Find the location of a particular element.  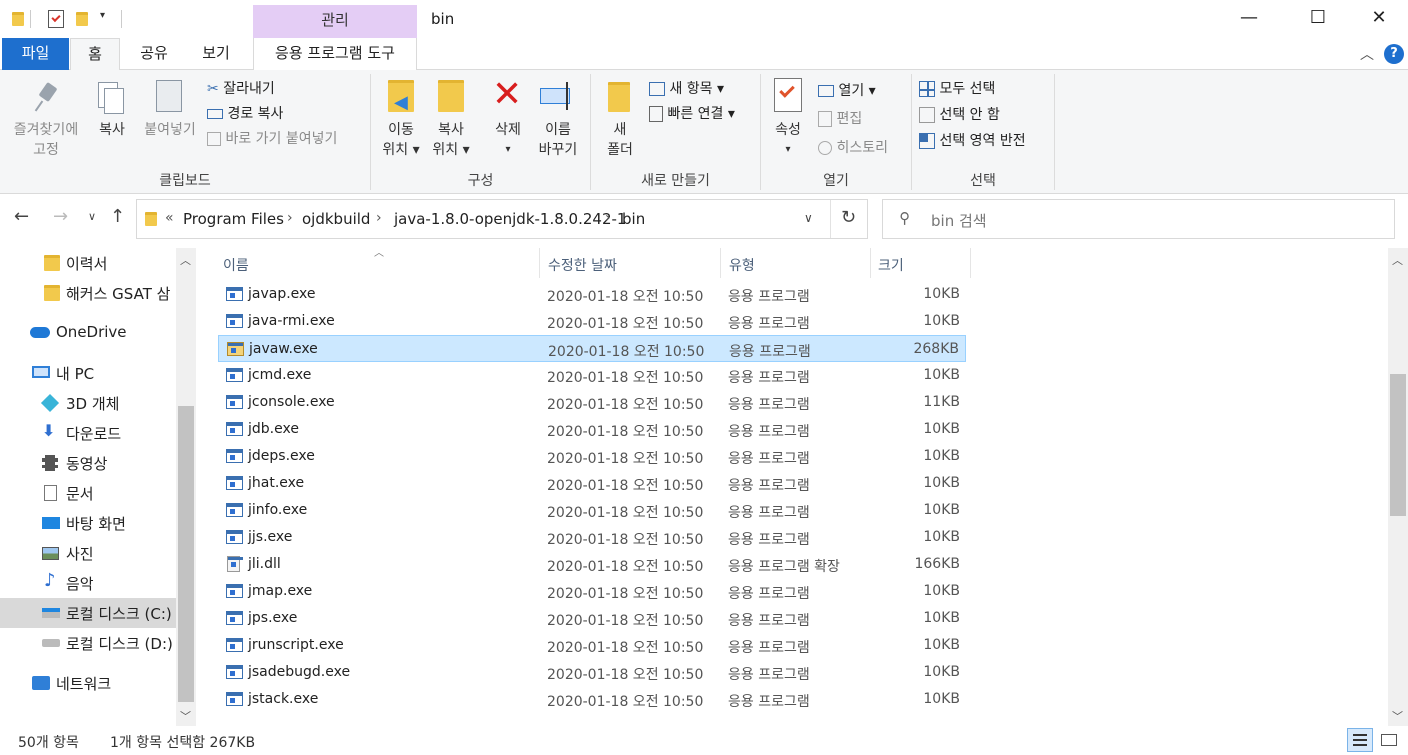

forward-icon: → is located at coordinates (60, 216).